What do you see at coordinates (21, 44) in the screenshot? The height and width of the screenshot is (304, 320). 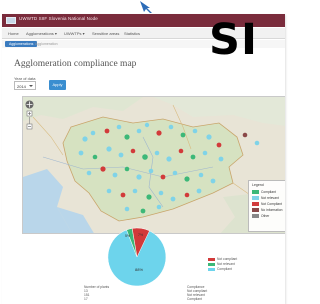 I see `breadcrumb-active: Agglomerations` at bounding box center [21, 44].